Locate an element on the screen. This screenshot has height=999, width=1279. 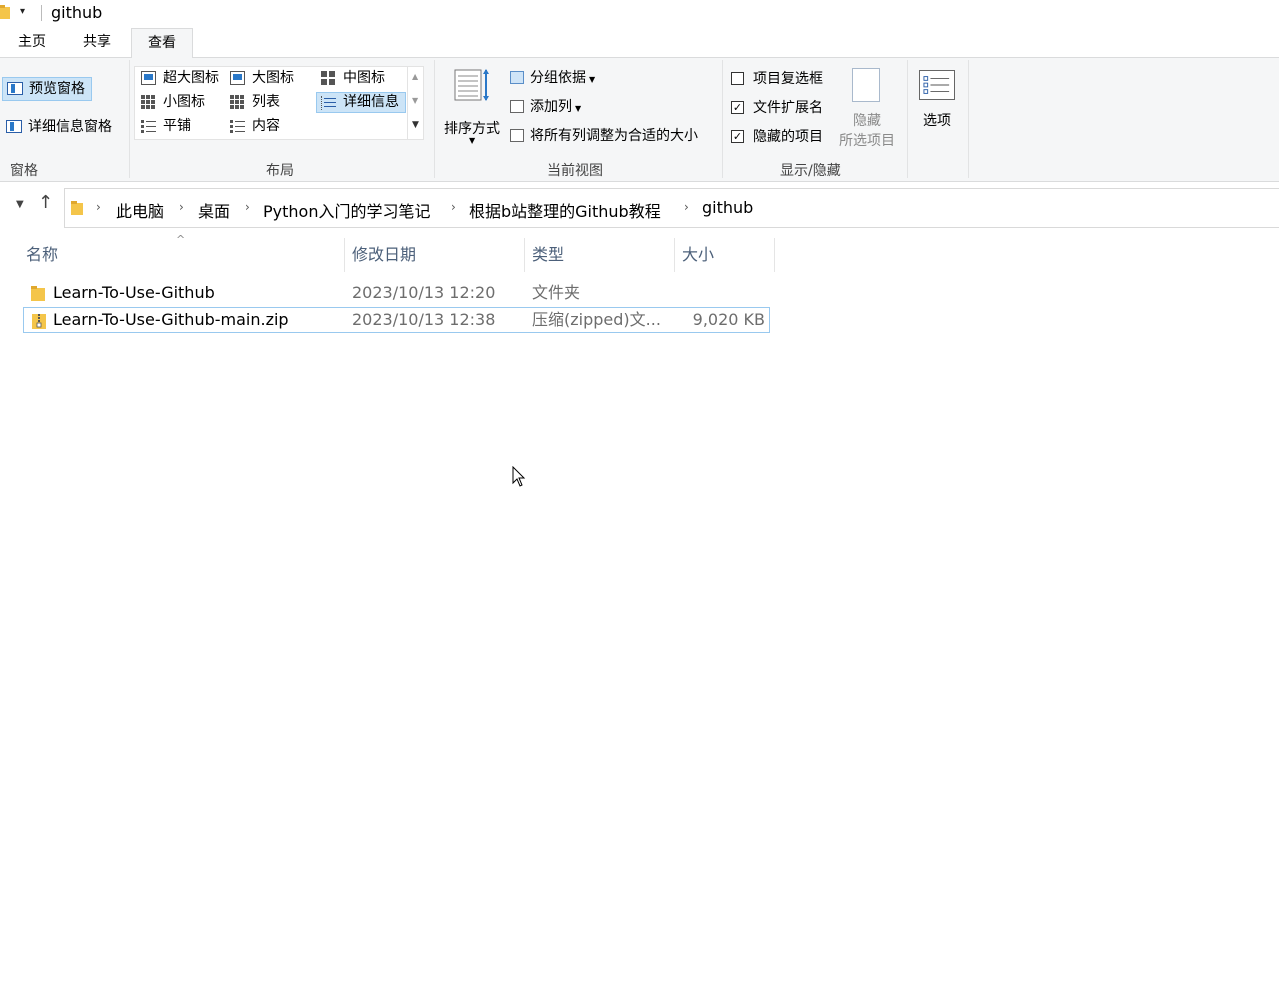
show-hide-group-label: 显示/隐藏 is located at coordinates (810, 171).